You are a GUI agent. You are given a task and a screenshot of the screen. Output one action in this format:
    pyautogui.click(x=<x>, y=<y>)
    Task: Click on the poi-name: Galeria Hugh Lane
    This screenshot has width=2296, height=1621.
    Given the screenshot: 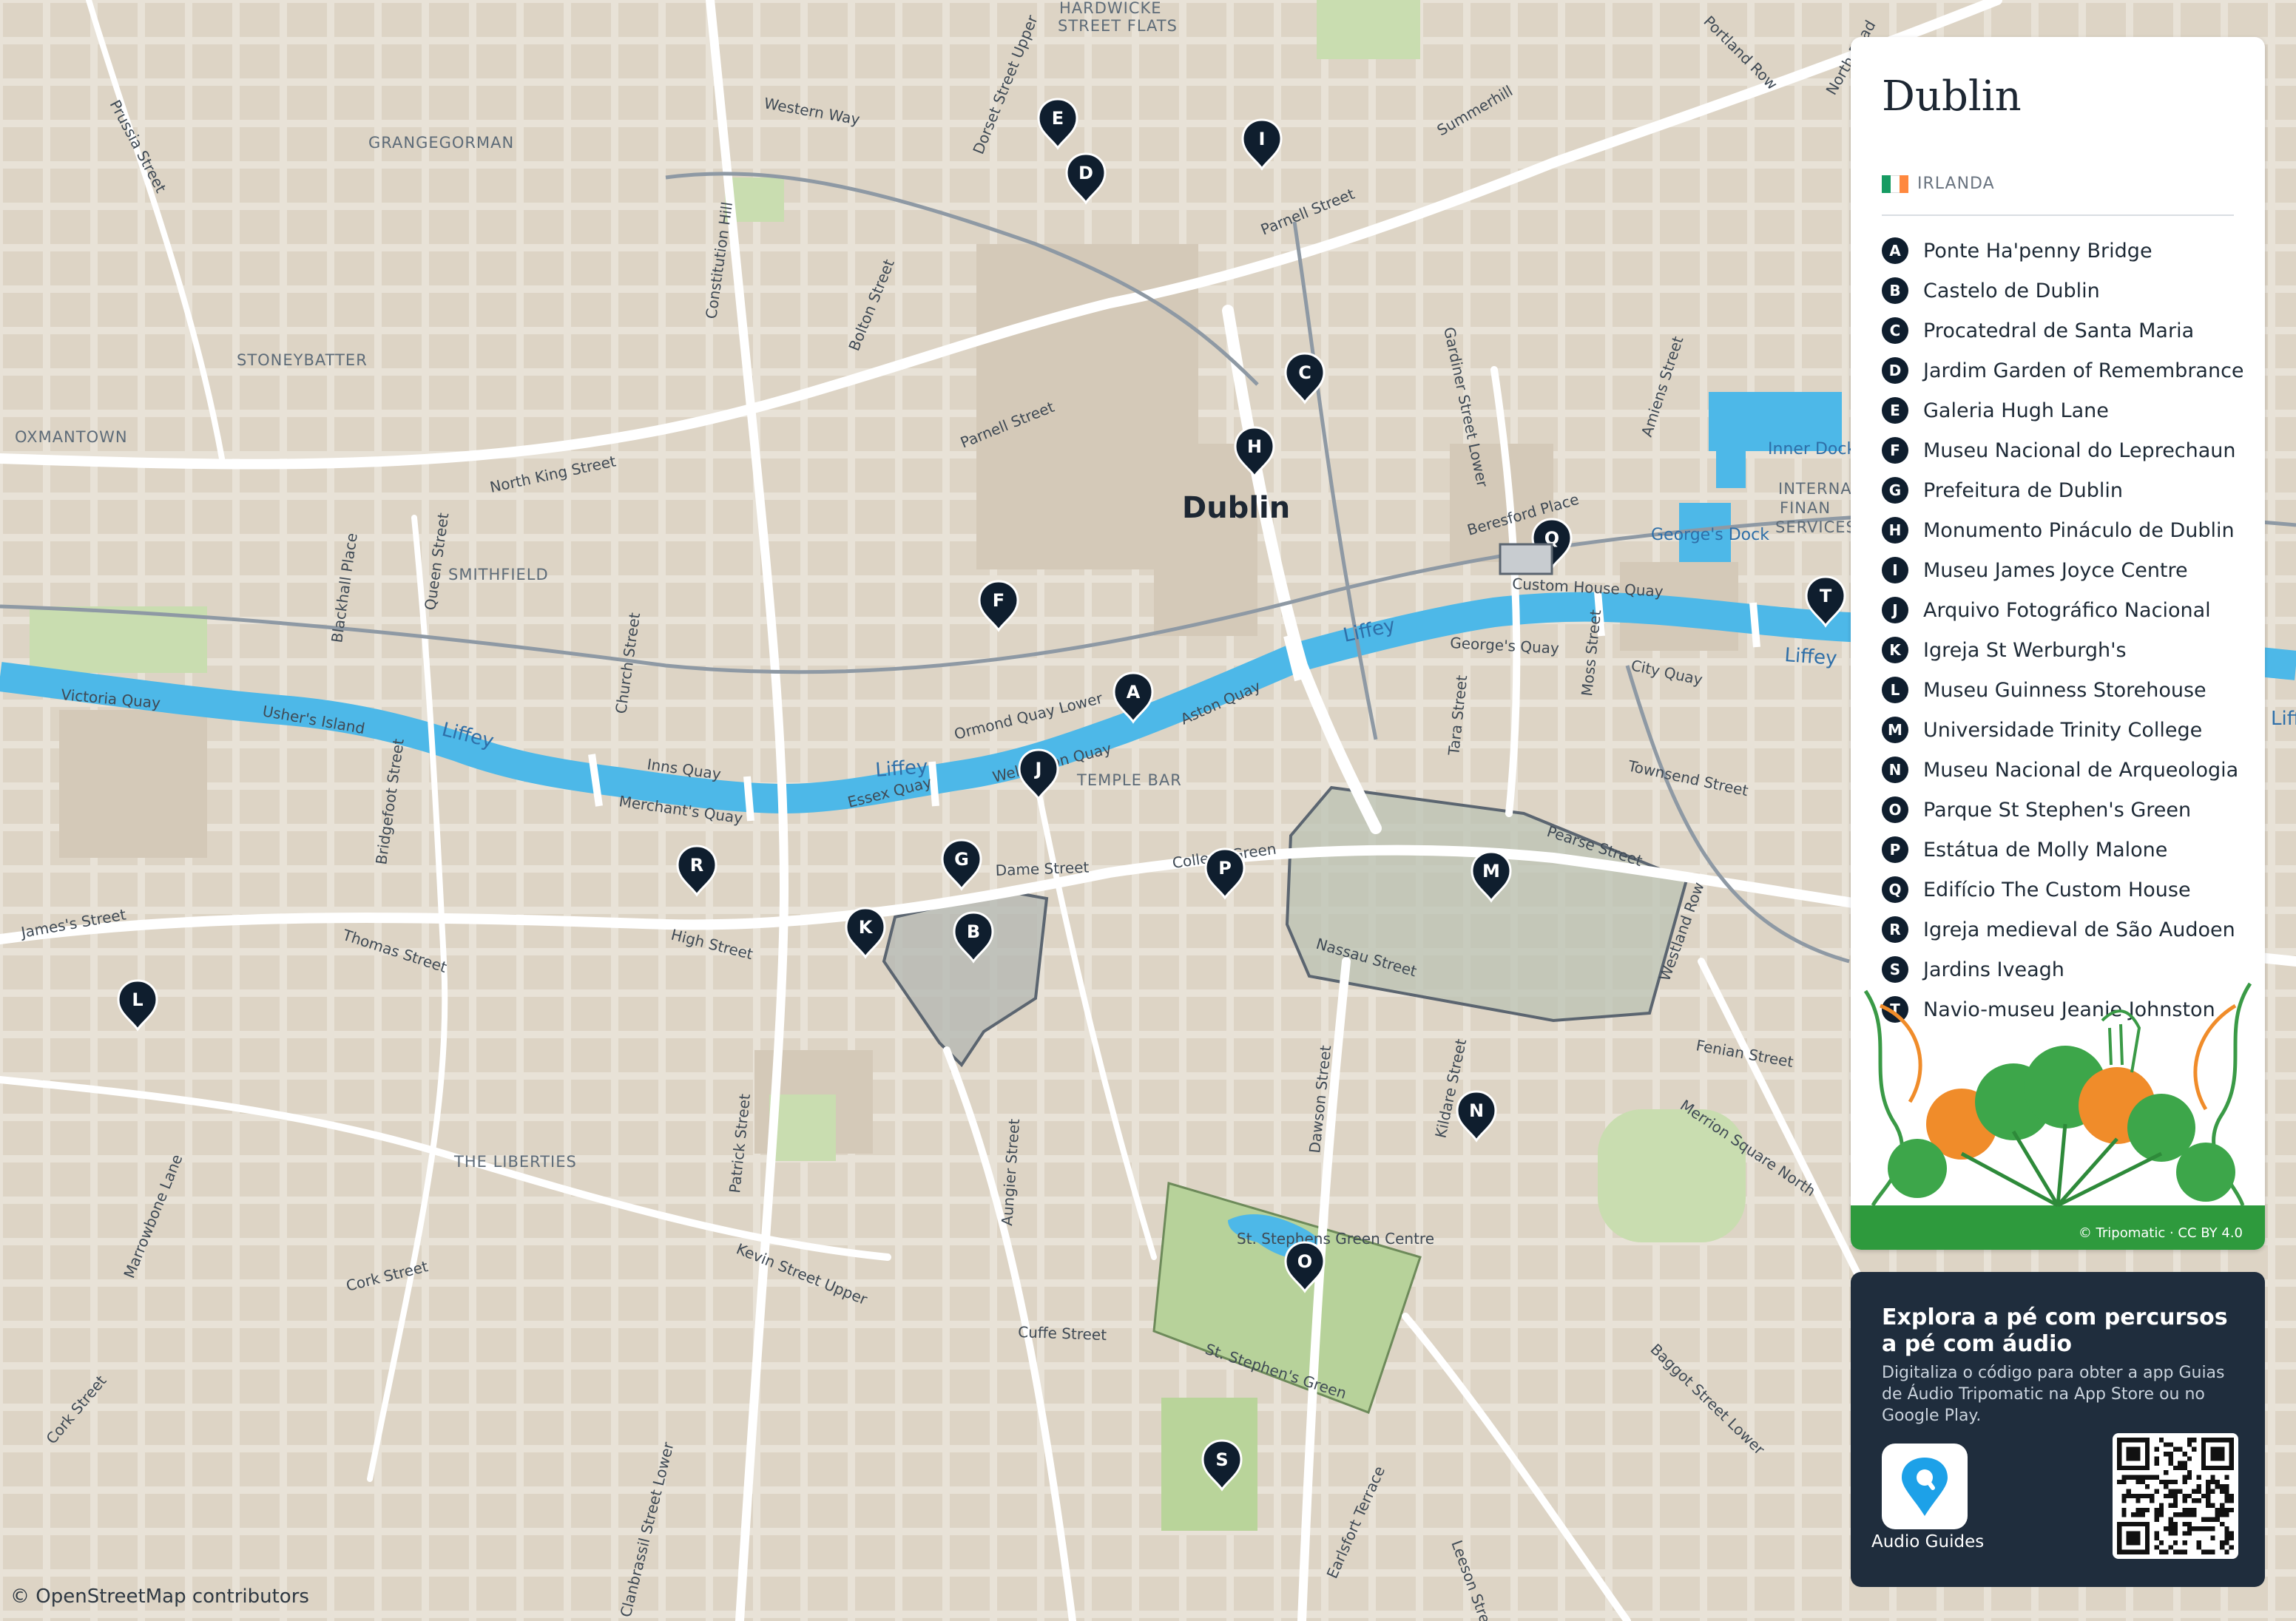 What is the action you would take?
    pyautogui.click(x=2016, y=411)
    